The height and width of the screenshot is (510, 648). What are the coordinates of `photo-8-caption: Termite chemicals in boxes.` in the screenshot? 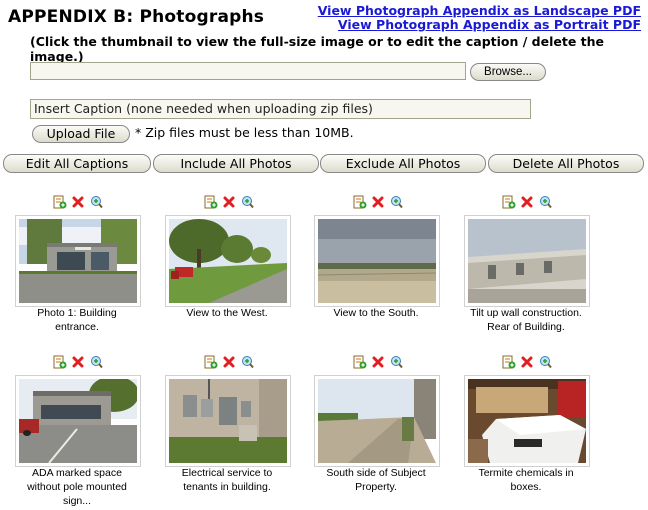 It's located at (526, 480).